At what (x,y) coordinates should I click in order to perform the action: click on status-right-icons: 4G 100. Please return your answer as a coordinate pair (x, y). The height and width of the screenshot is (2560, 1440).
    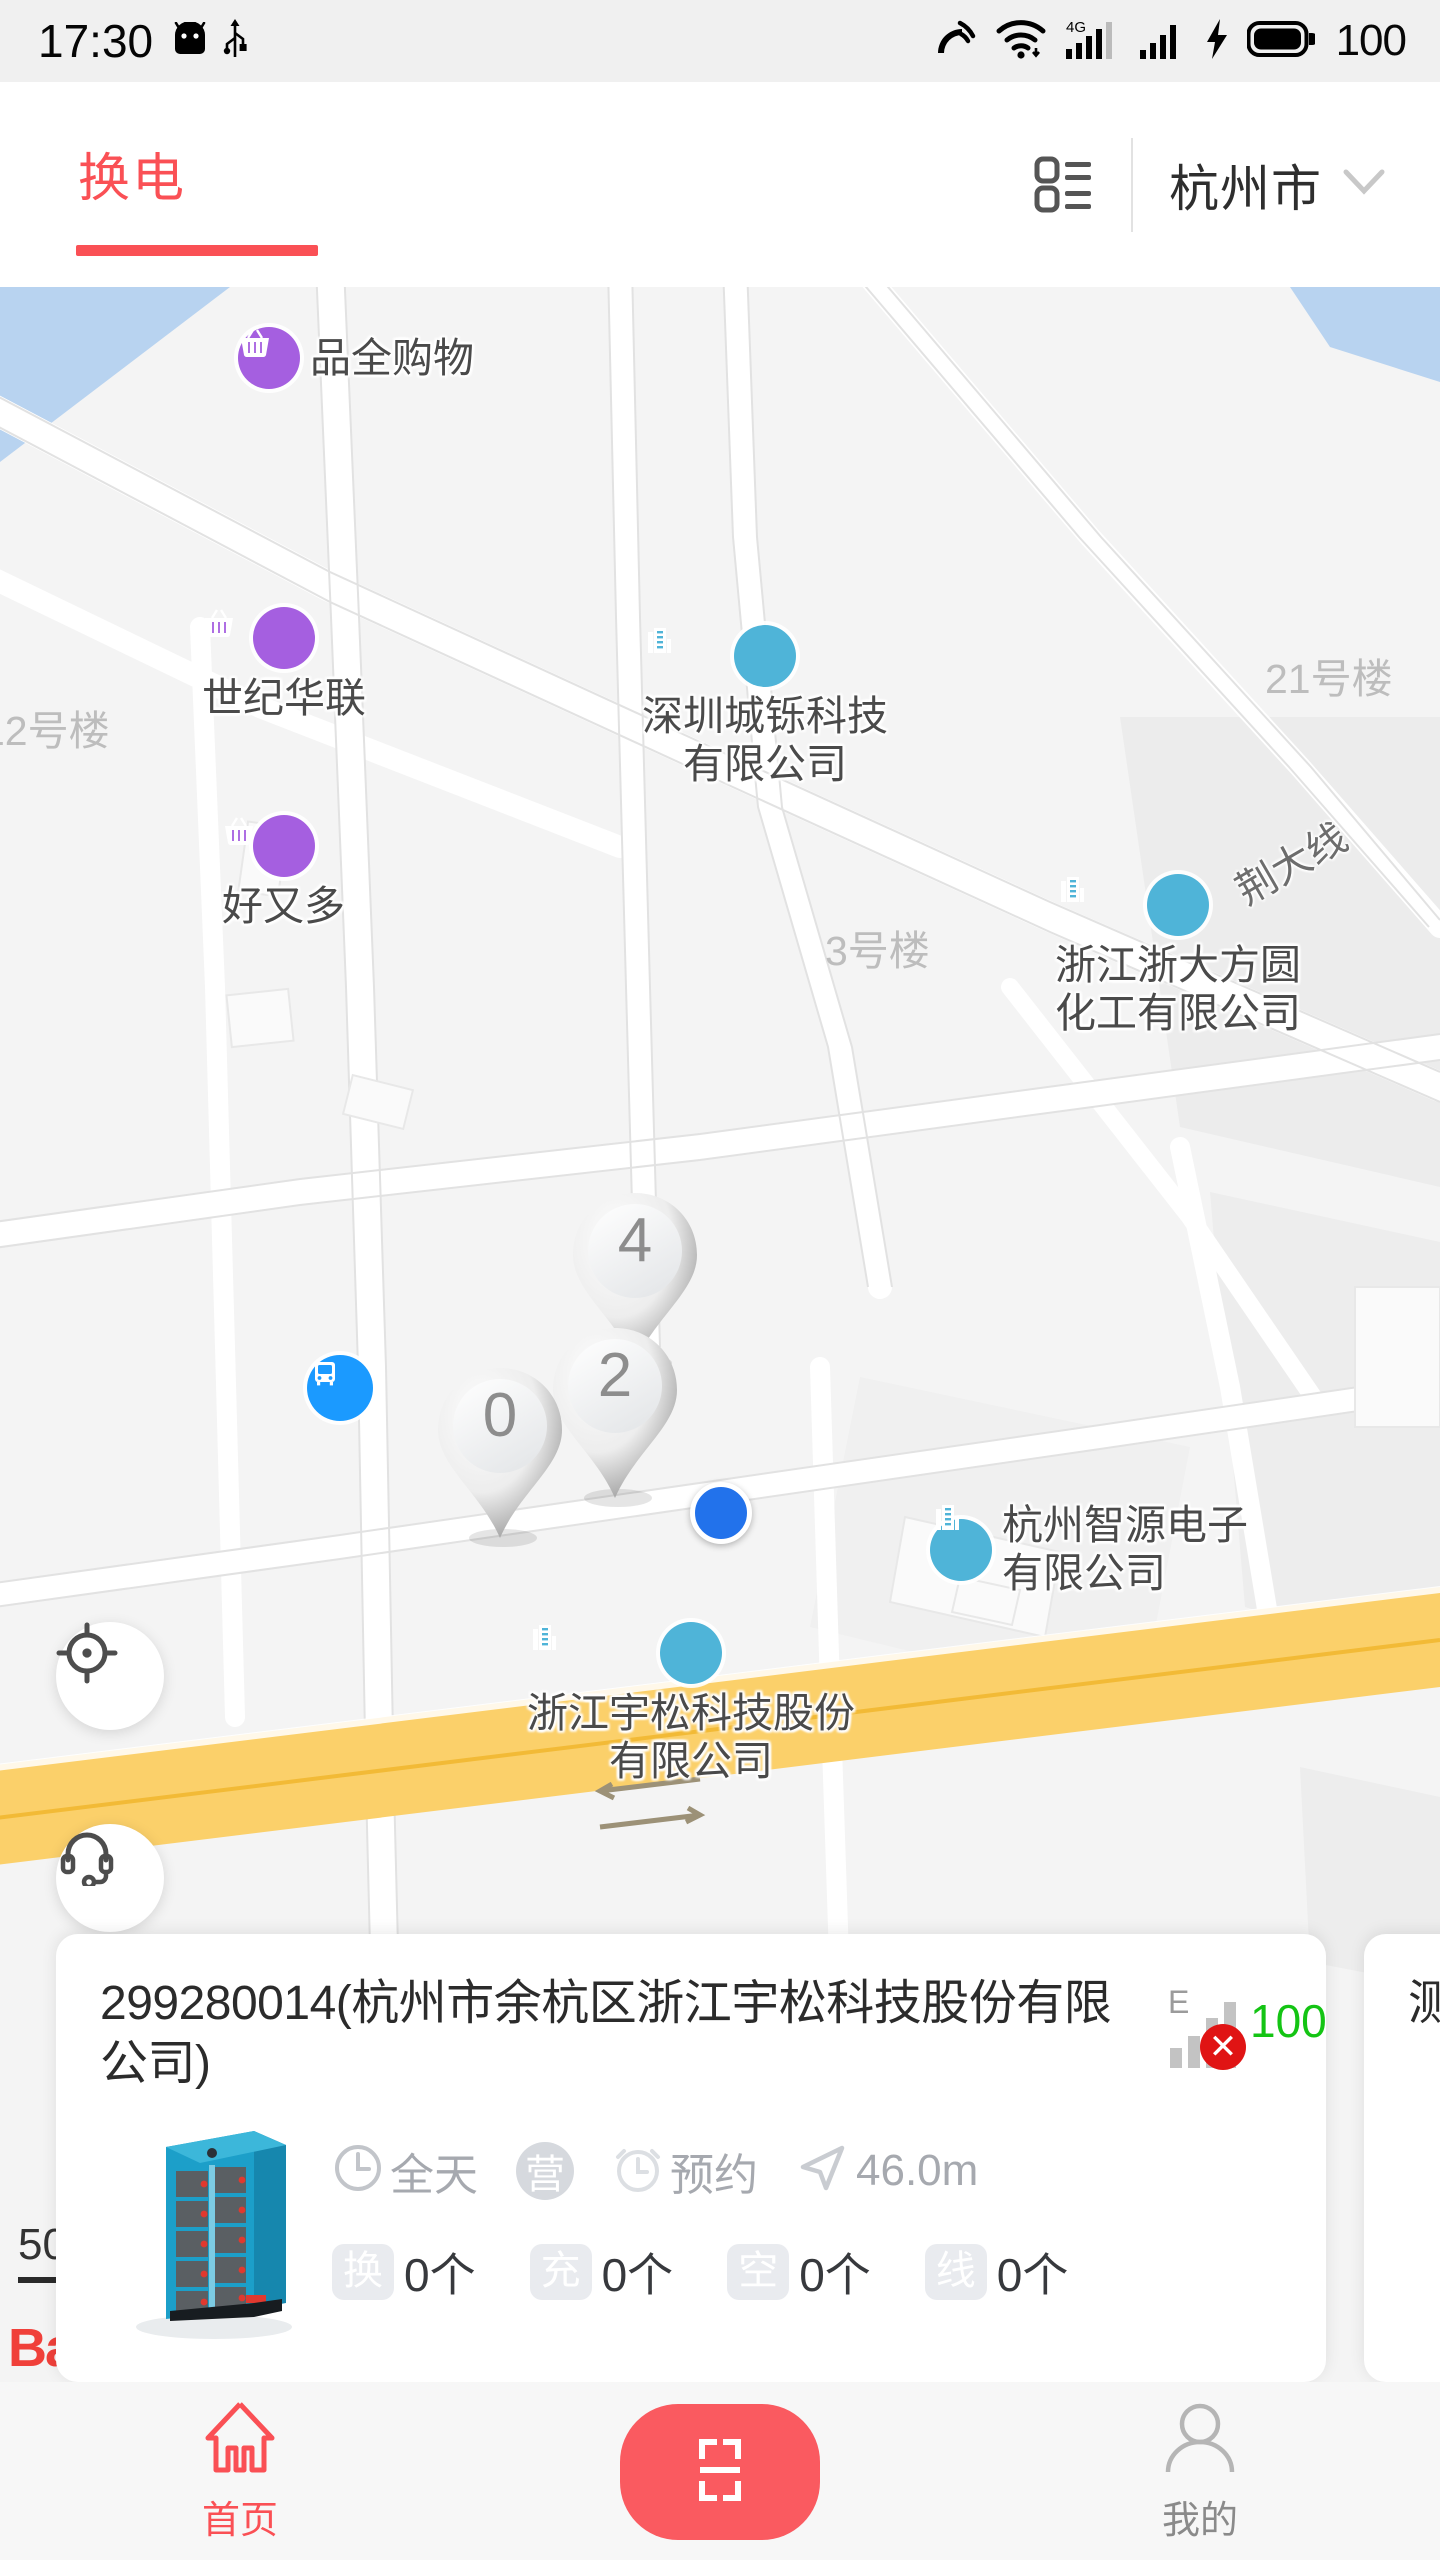
    Looking at the image, I should click on (1170, 41).